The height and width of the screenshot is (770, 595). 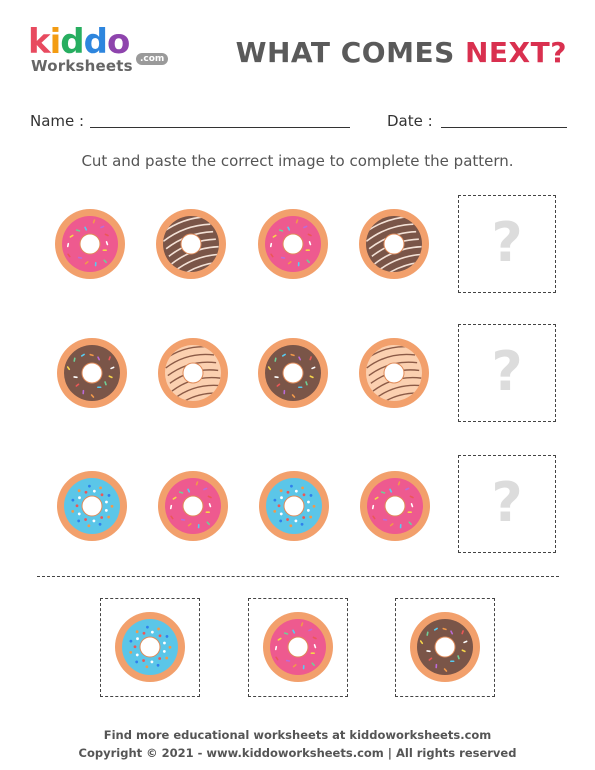 I want to click on answer-box-1: ?, so click(x=507, y=244).